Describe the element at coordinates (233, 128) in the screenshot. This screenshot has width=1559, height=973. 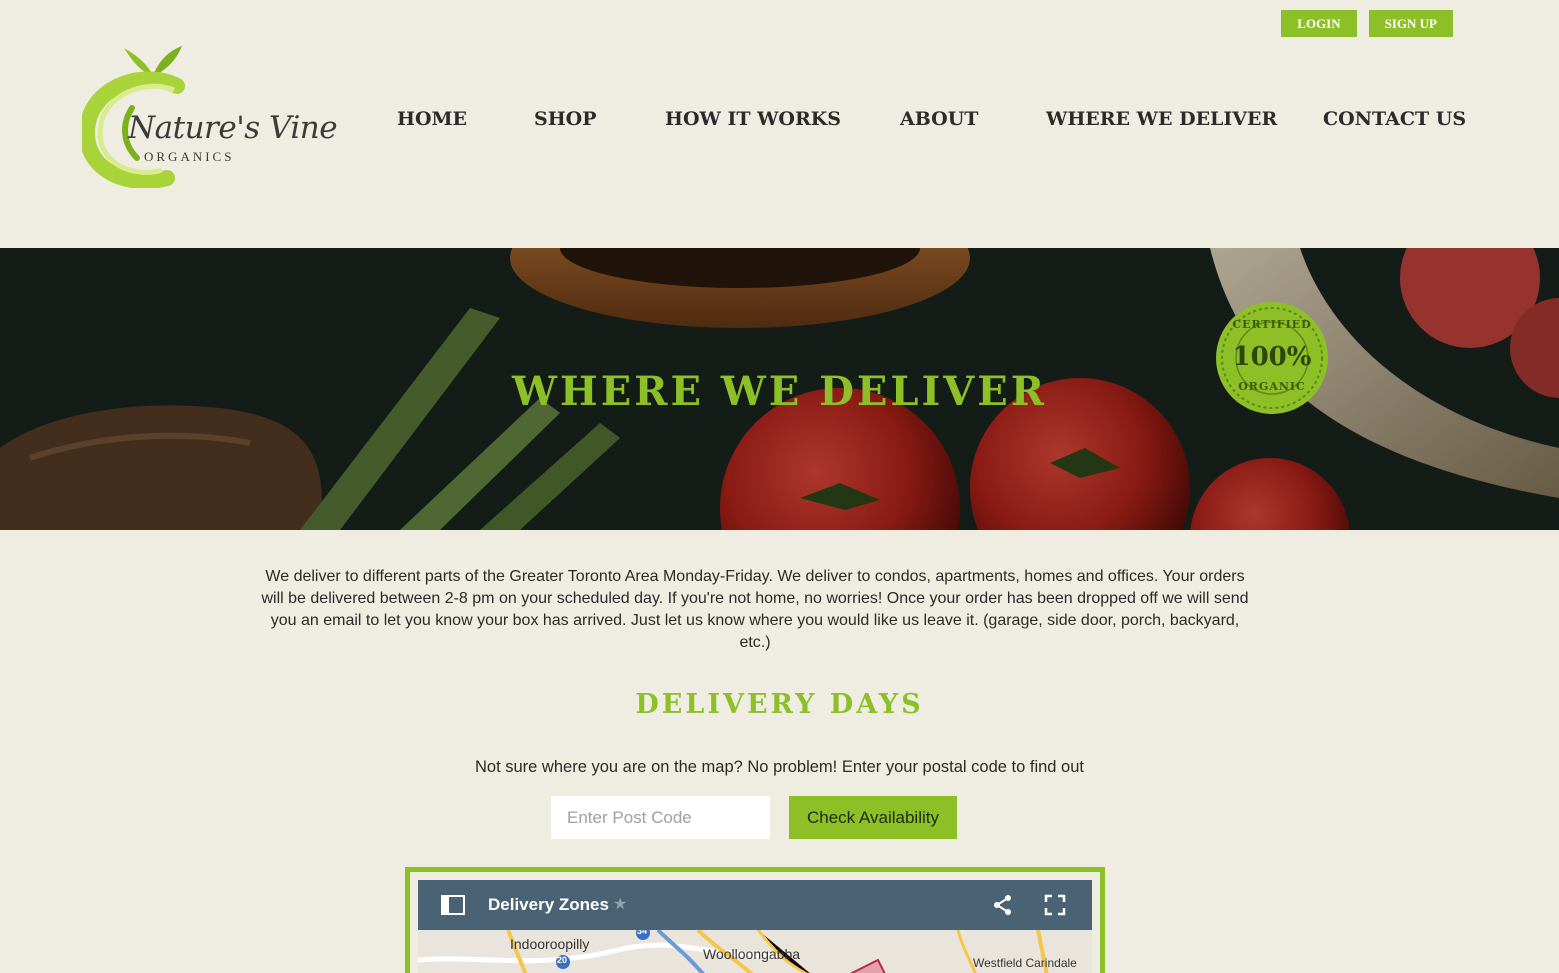
I see `logo-title: Nature's Vine` at that location.